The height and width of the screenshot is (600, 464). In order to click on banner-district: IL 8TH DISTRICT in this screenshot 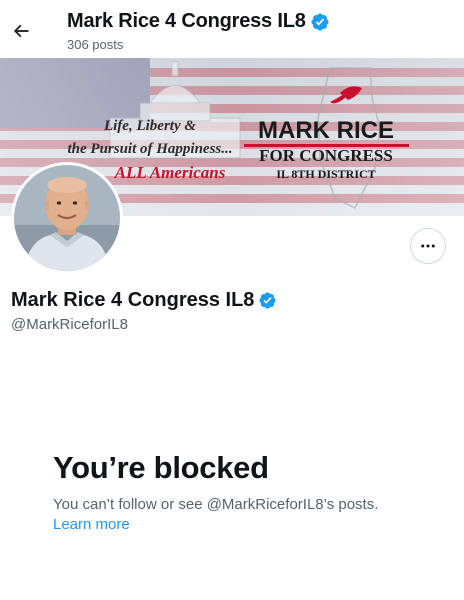, I will do `click(325, 174)`.